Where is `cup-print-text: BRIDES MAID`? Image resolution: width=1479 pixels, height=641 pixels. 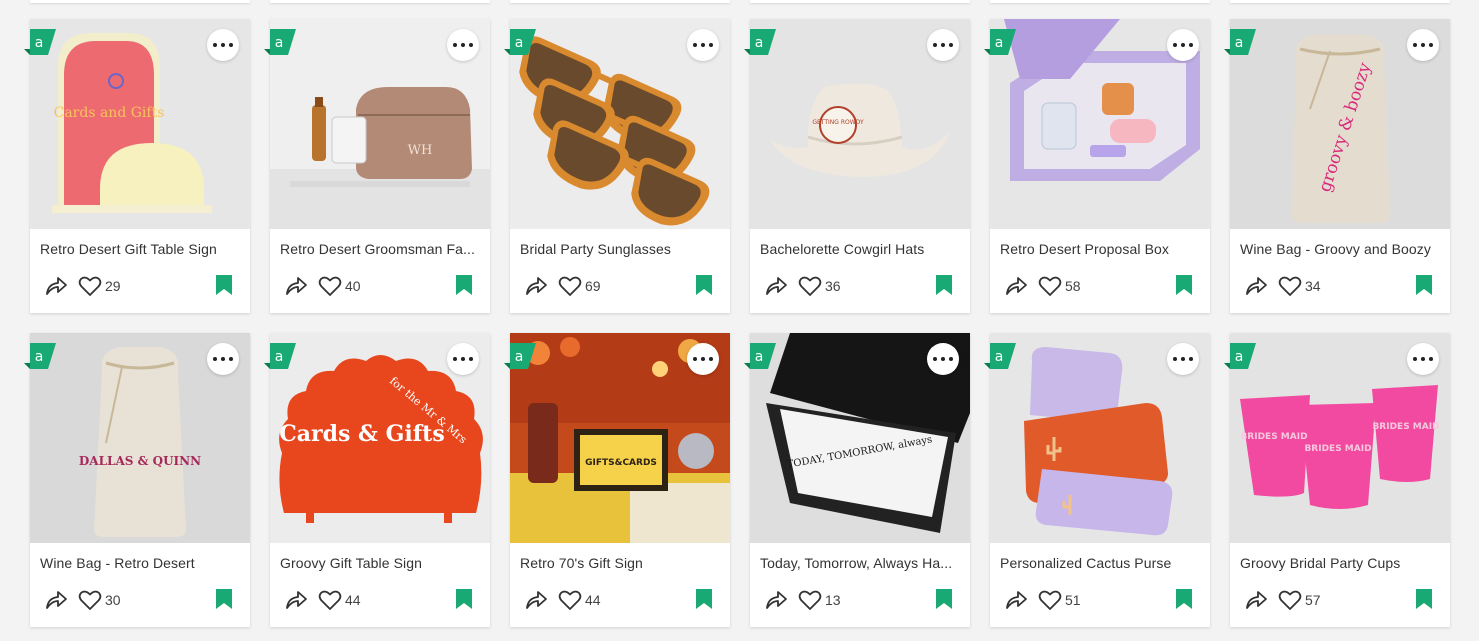
cup-print-text: BRIDES MAID is located at coordinates (1273, 437).